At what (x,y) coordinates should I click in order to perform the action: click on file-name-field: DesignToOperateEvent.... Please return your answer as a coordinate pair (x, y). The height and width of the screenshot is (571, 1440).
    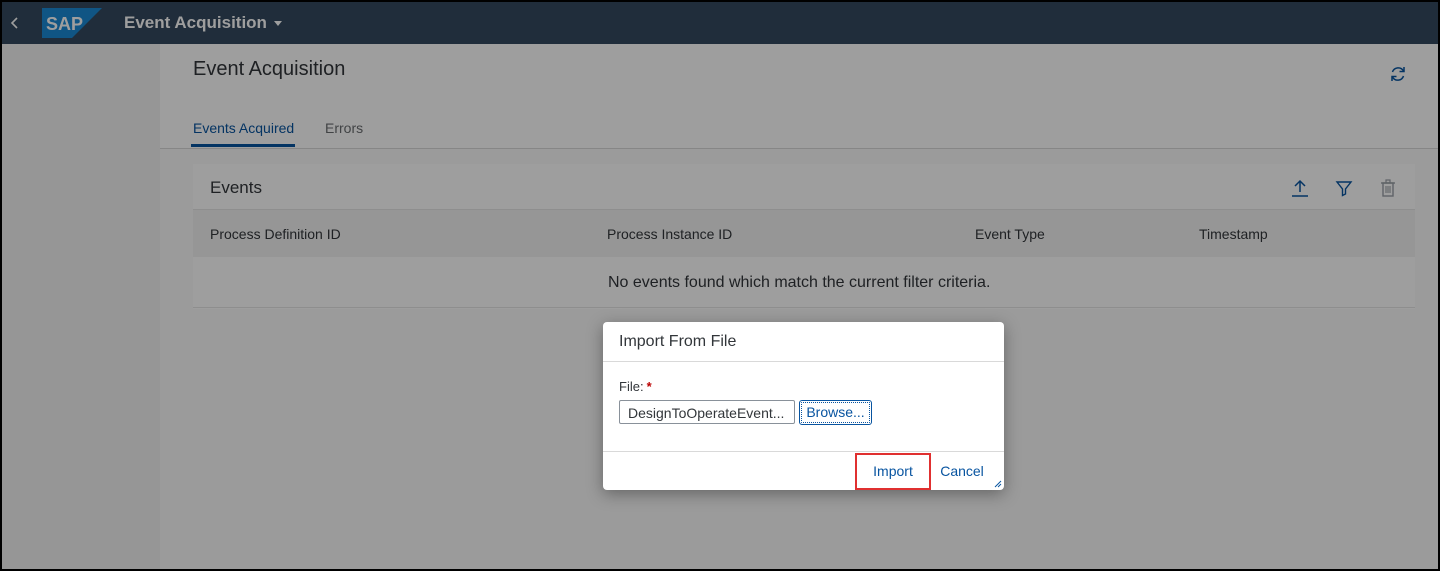
    Looking at the image, I should click on (707, 412).